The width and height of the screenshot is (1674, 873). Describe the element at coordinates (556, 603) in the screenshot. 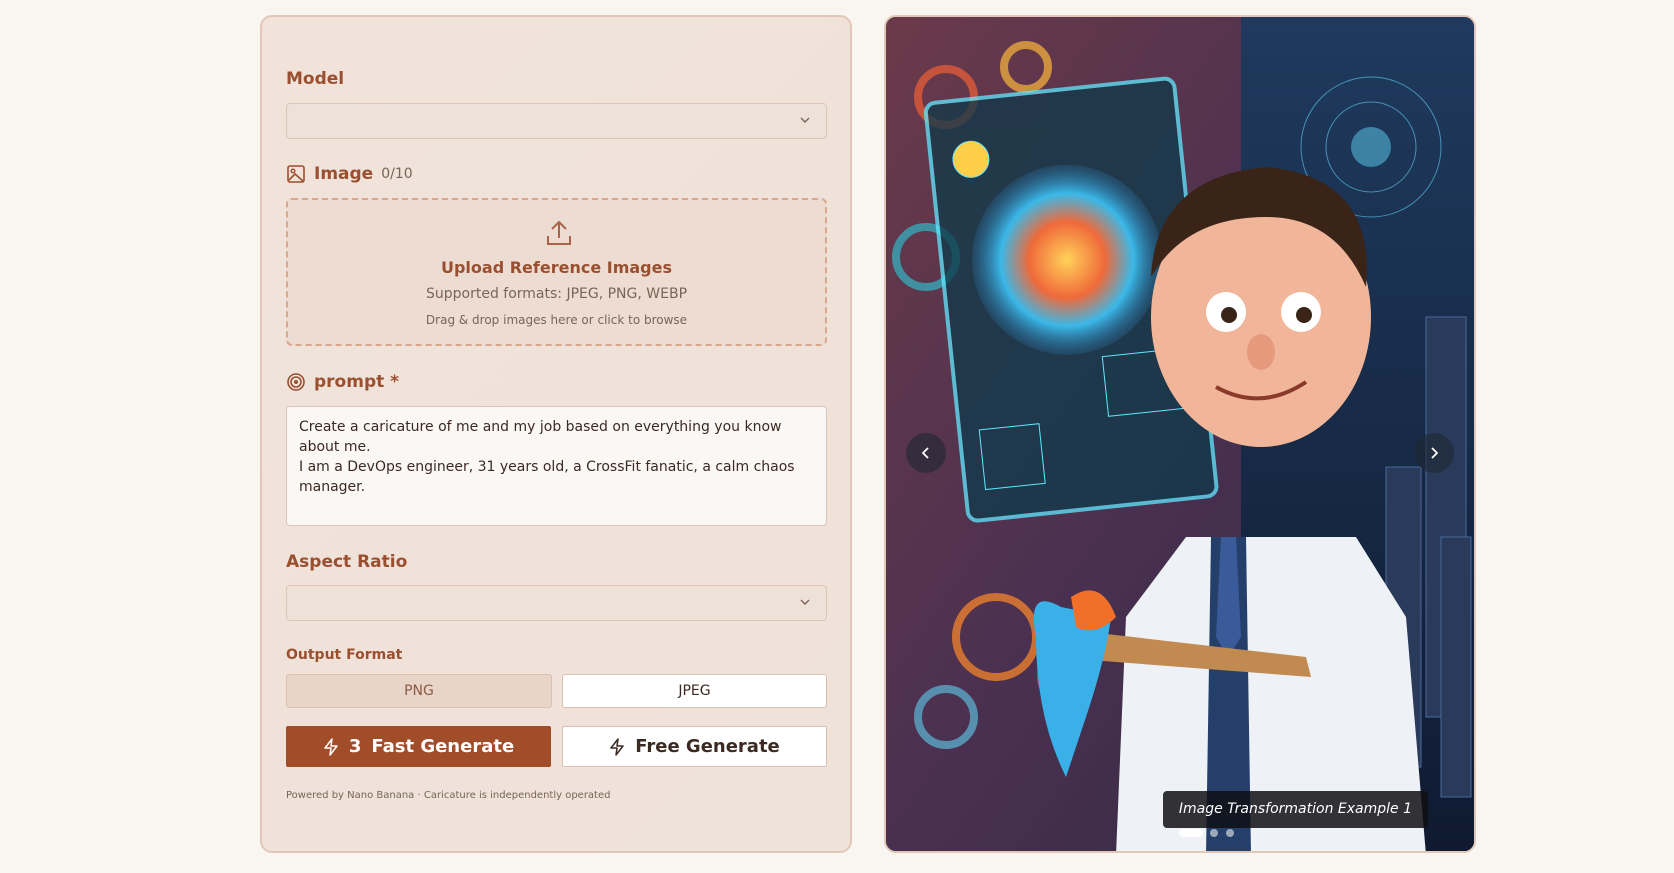

I see `aspect-ratio-select` at that location.